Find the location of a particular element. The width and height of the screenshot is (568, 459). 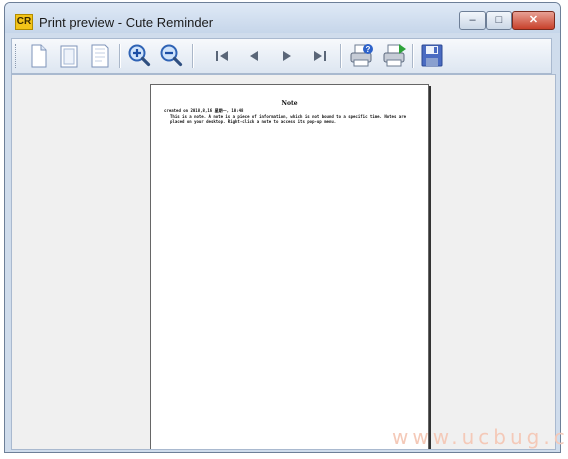

previous-page-button is located at coordinates (254, 56).